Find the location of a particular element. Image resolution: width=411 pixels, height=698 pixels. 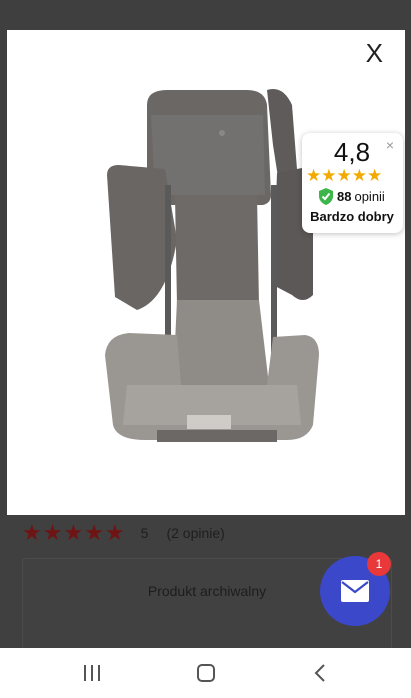

recent-apps-button is located at coordinates (92, 673).